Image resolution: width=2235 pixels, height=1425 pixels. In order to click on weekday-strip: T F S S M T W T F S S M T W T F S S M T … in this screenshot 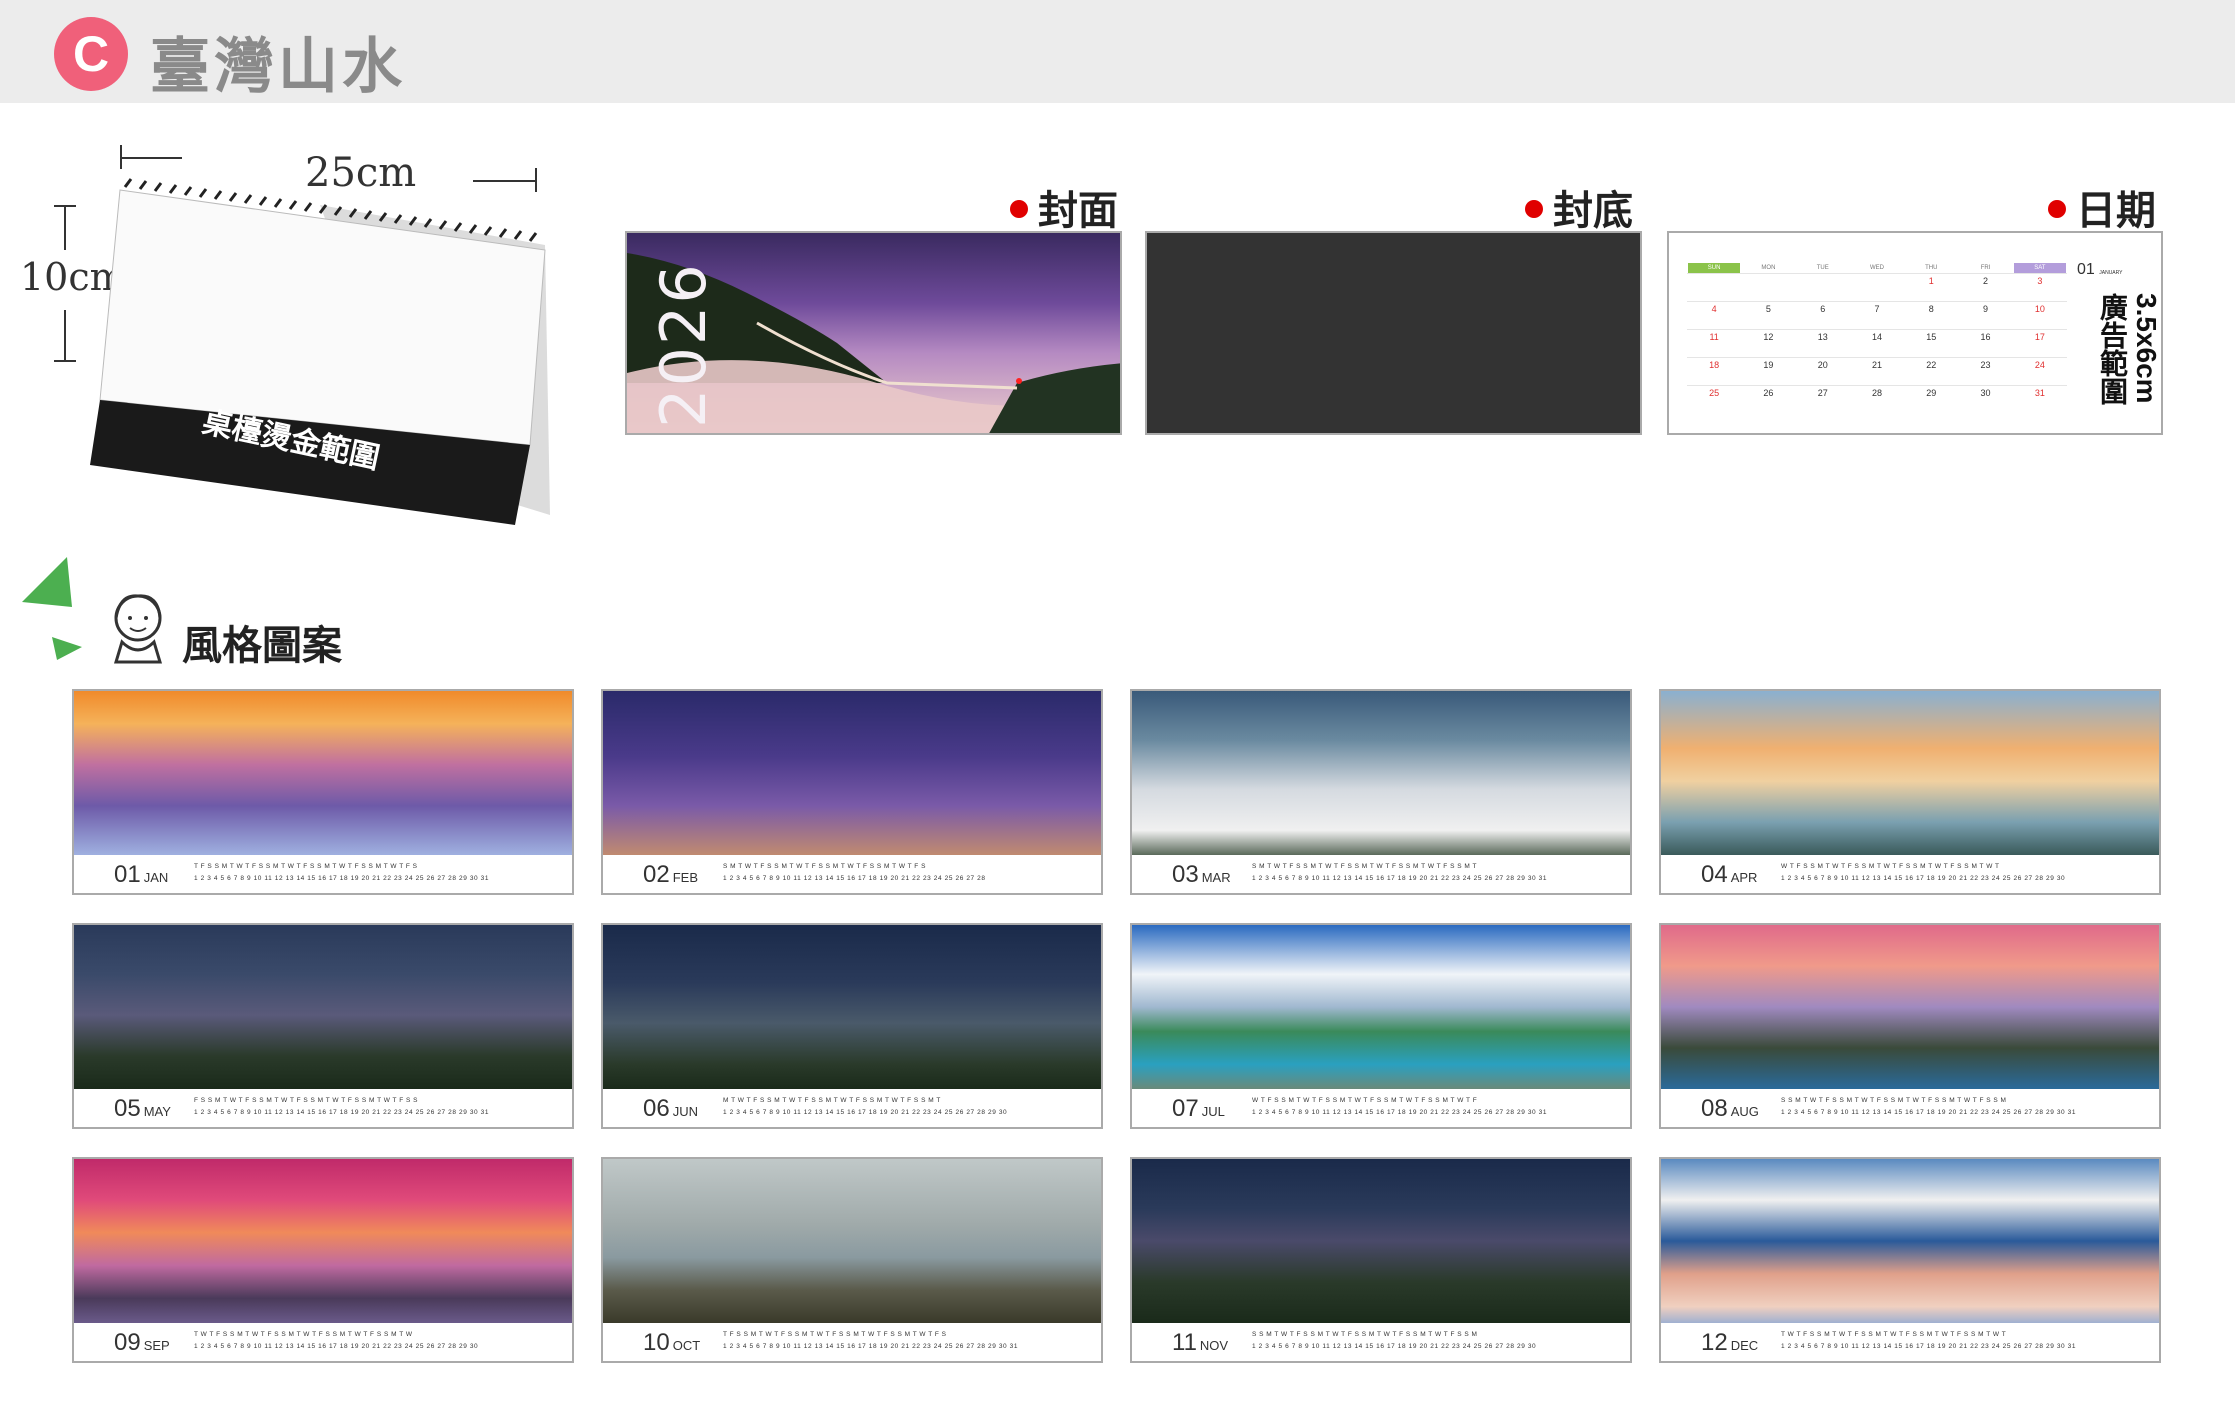, I will do `click(835, 1334)`.